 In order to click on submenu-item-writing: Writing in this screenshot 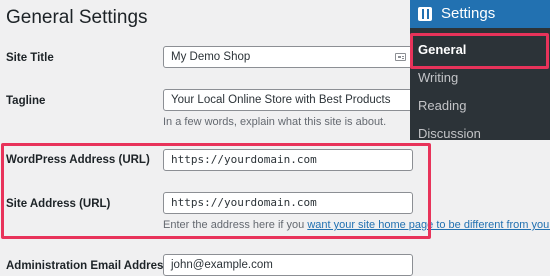, I will do `click(438, 78)`.